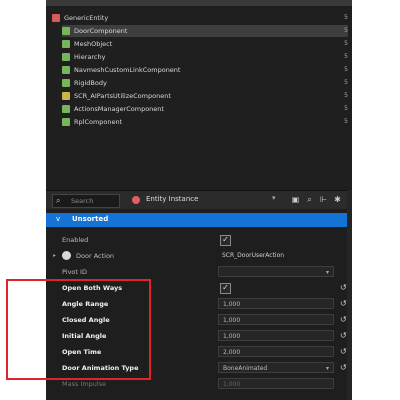  I want to click on tree-item-meshobject: MeshObject 5, so click(205, 44).